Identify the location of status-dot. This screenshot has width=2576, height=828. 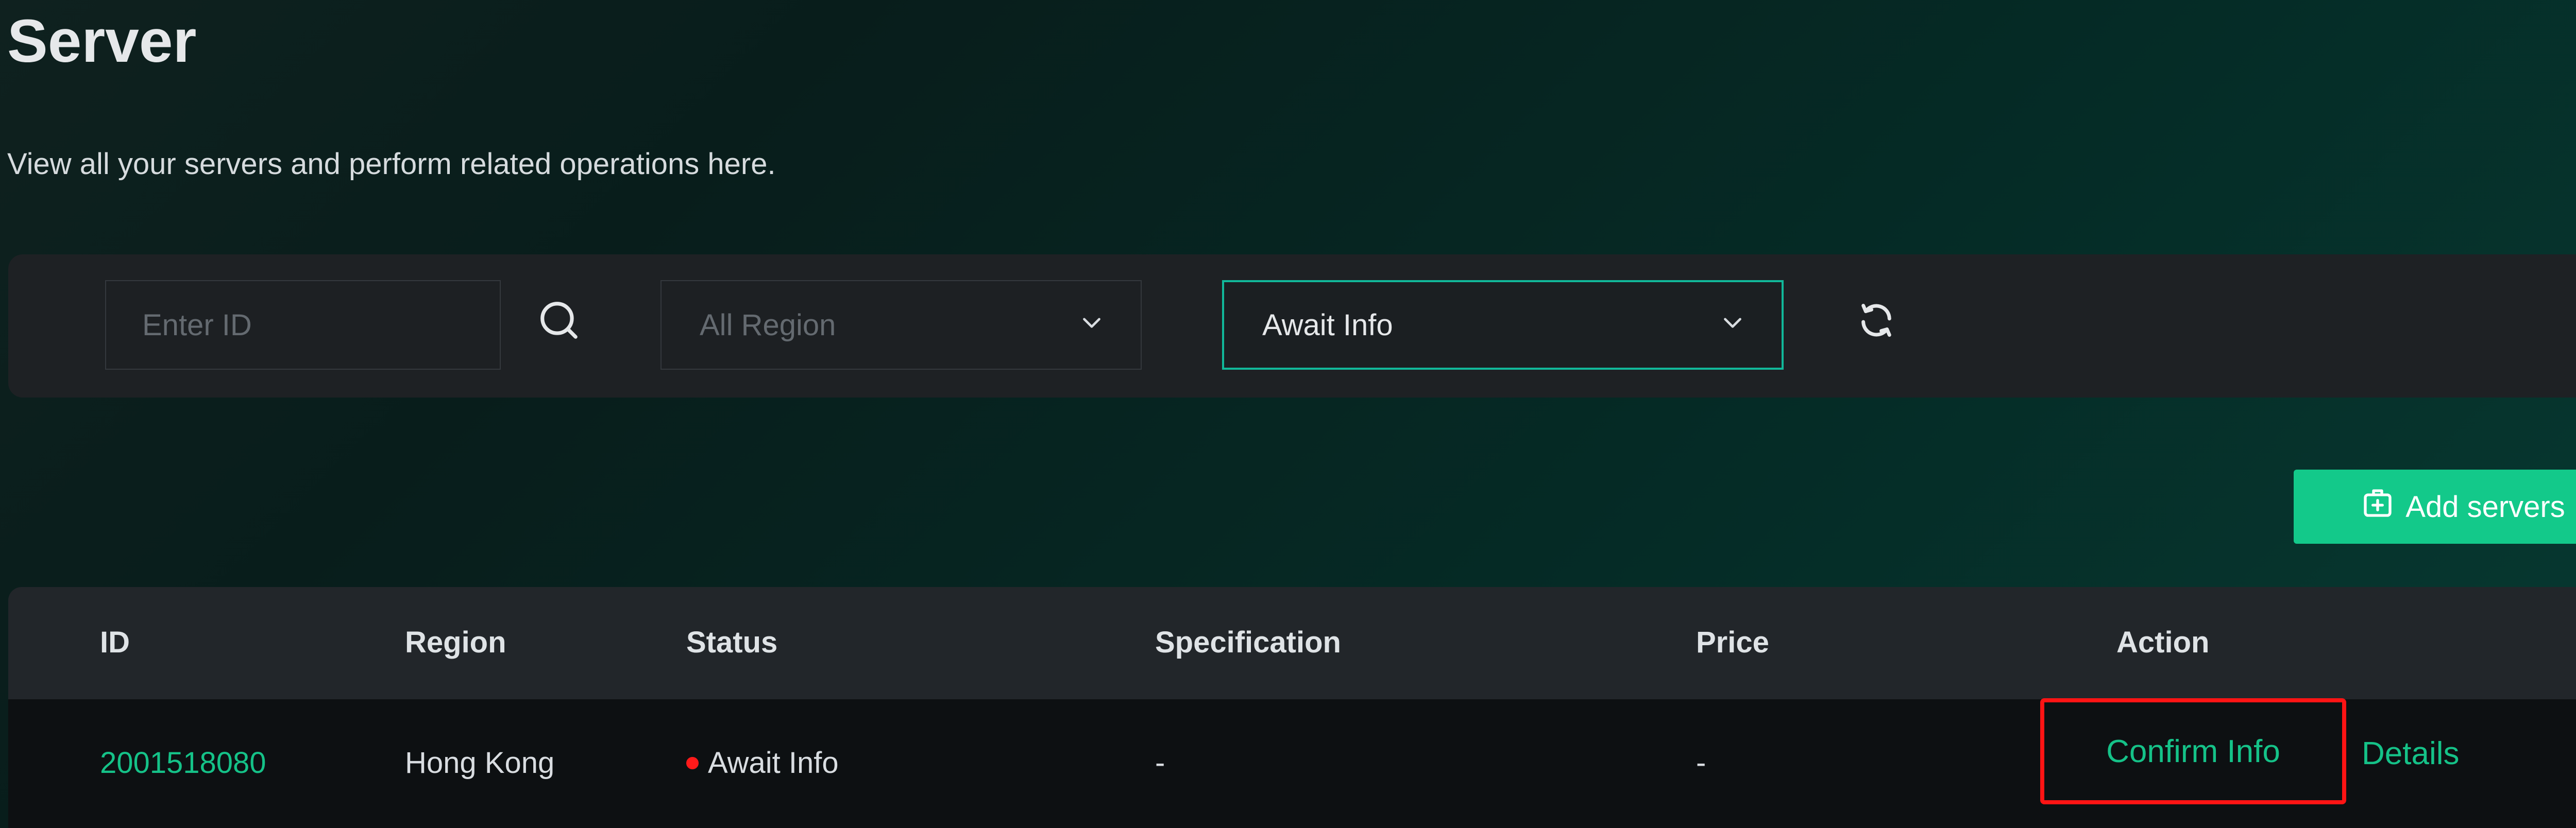
(692, 762).